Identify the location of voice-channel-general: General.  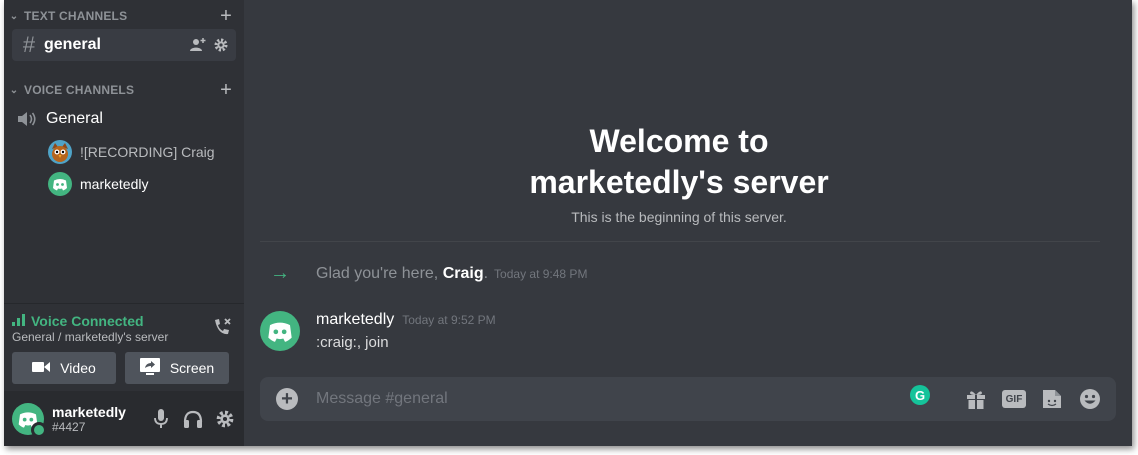
(124, 119).